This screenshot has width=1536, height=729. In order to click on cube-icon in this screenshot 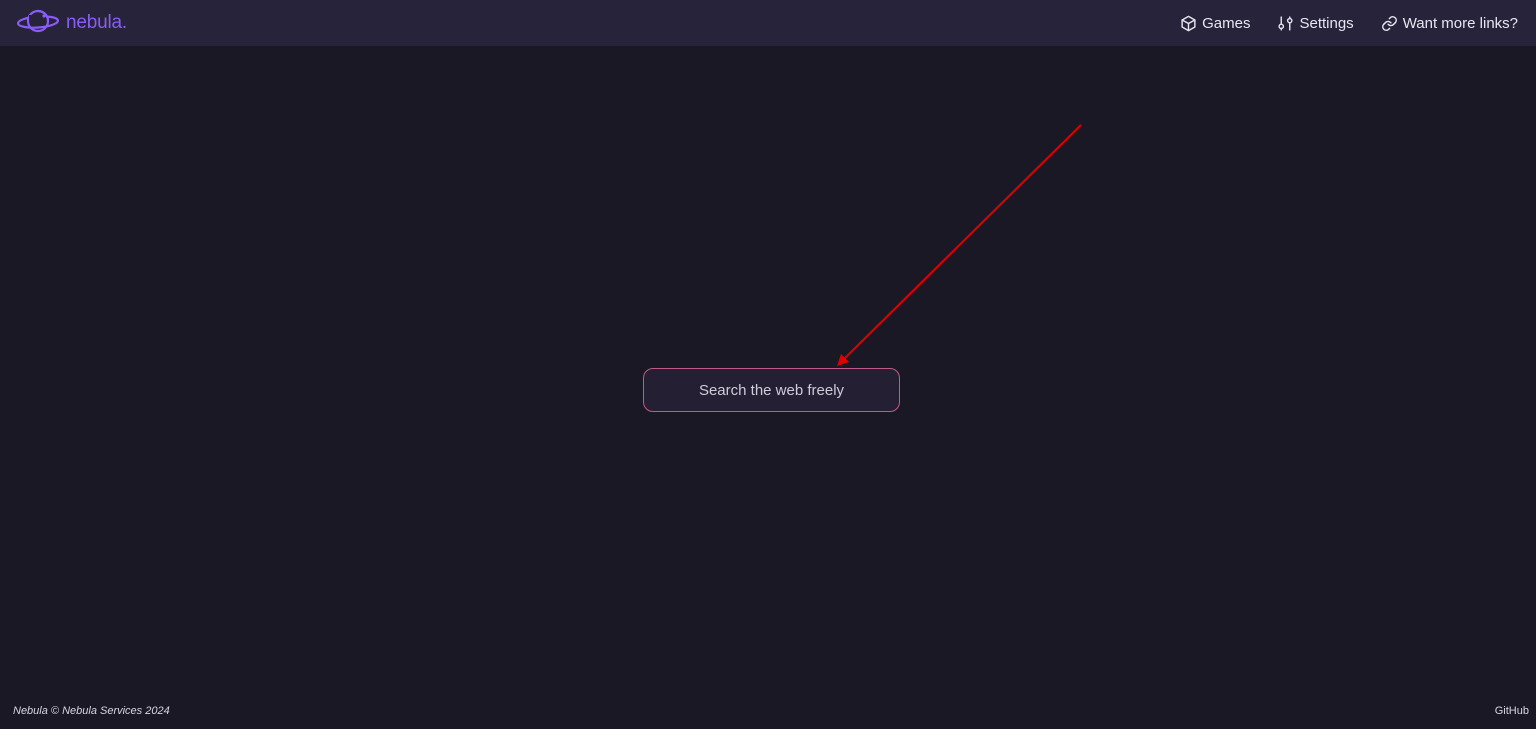, I will do `click(1188, 23)`.